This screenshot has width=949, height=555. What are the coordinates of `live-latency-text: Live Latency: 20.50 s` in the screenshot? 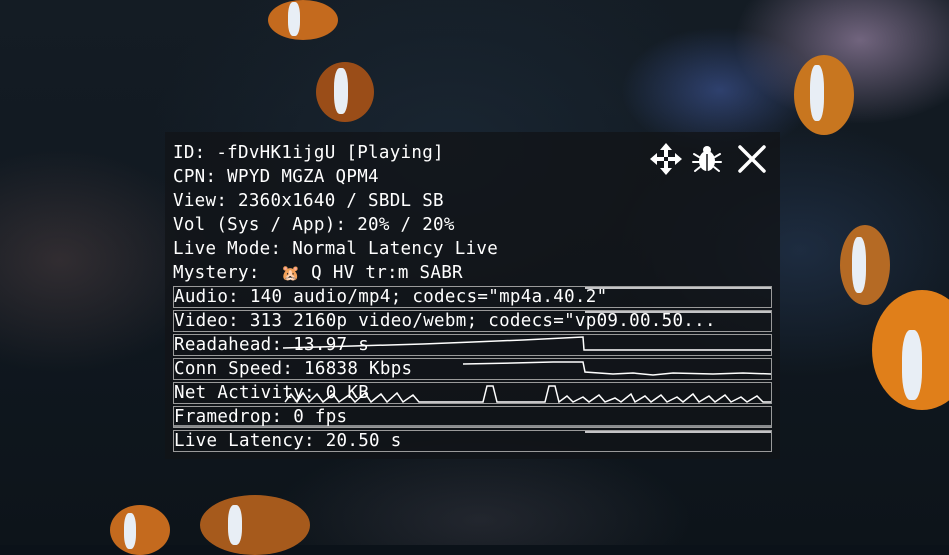 It's located at (288, 441).